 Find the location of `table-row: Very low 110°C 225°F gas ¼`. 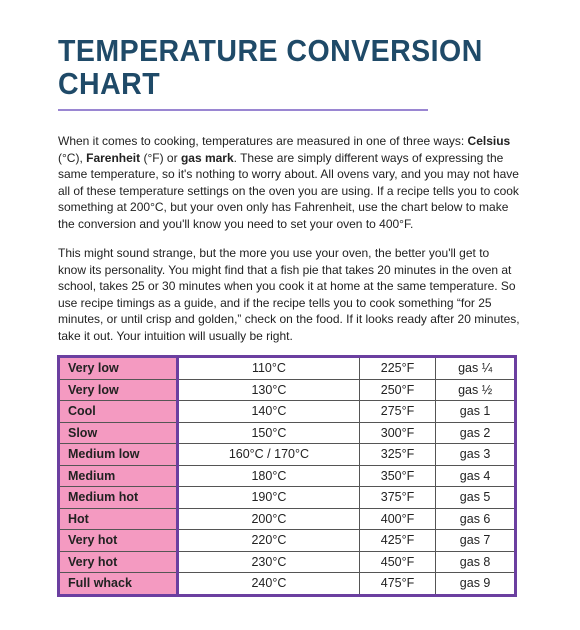

table-row: Very low 110°C 225°F gas ¼ is located at coordinates (287, 368).